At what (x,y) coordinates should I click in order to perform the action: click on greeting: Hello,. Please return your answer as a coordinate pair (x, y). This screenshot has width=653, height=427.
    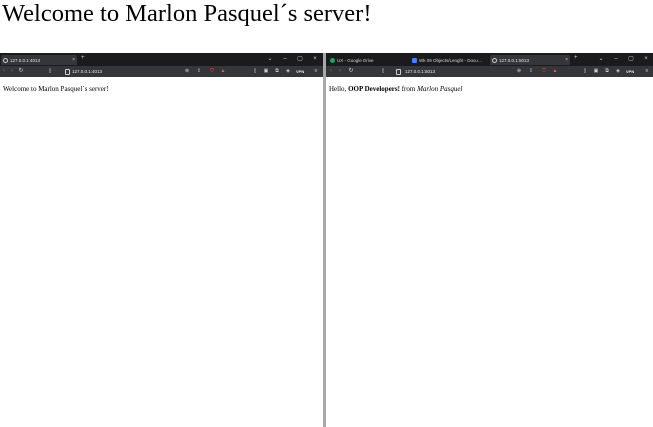
    Looking at the image, I should click on (338, 89).